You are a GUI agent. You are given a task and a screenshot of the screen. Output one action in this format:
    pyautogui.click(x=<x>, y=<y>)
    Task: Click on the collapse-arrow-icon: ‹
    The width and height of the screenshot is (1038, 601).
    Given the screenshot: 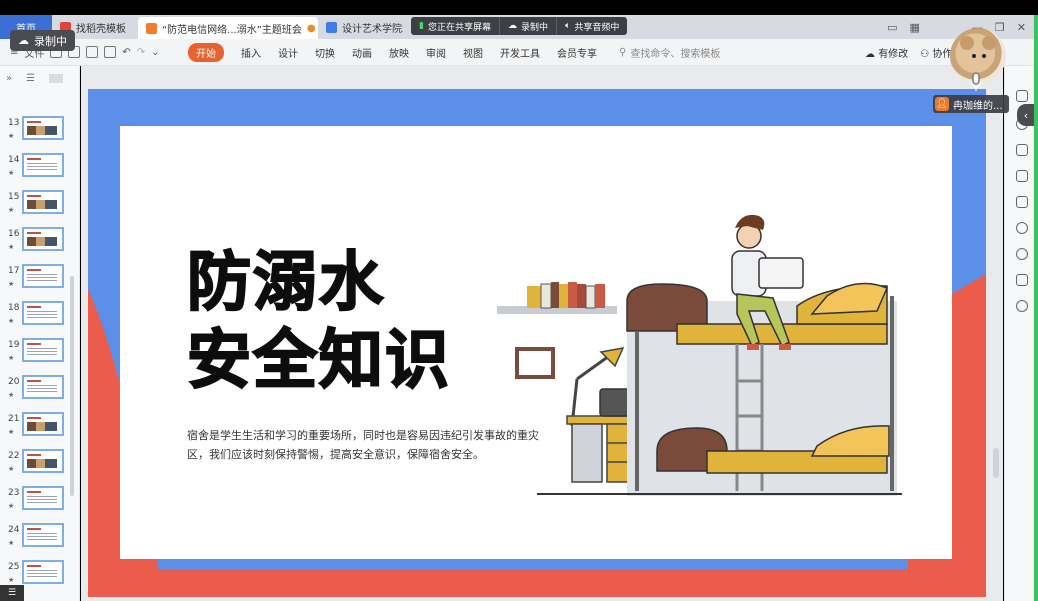 What is the action you would take?
    pyautogui.click(x=1026, y=115)
    